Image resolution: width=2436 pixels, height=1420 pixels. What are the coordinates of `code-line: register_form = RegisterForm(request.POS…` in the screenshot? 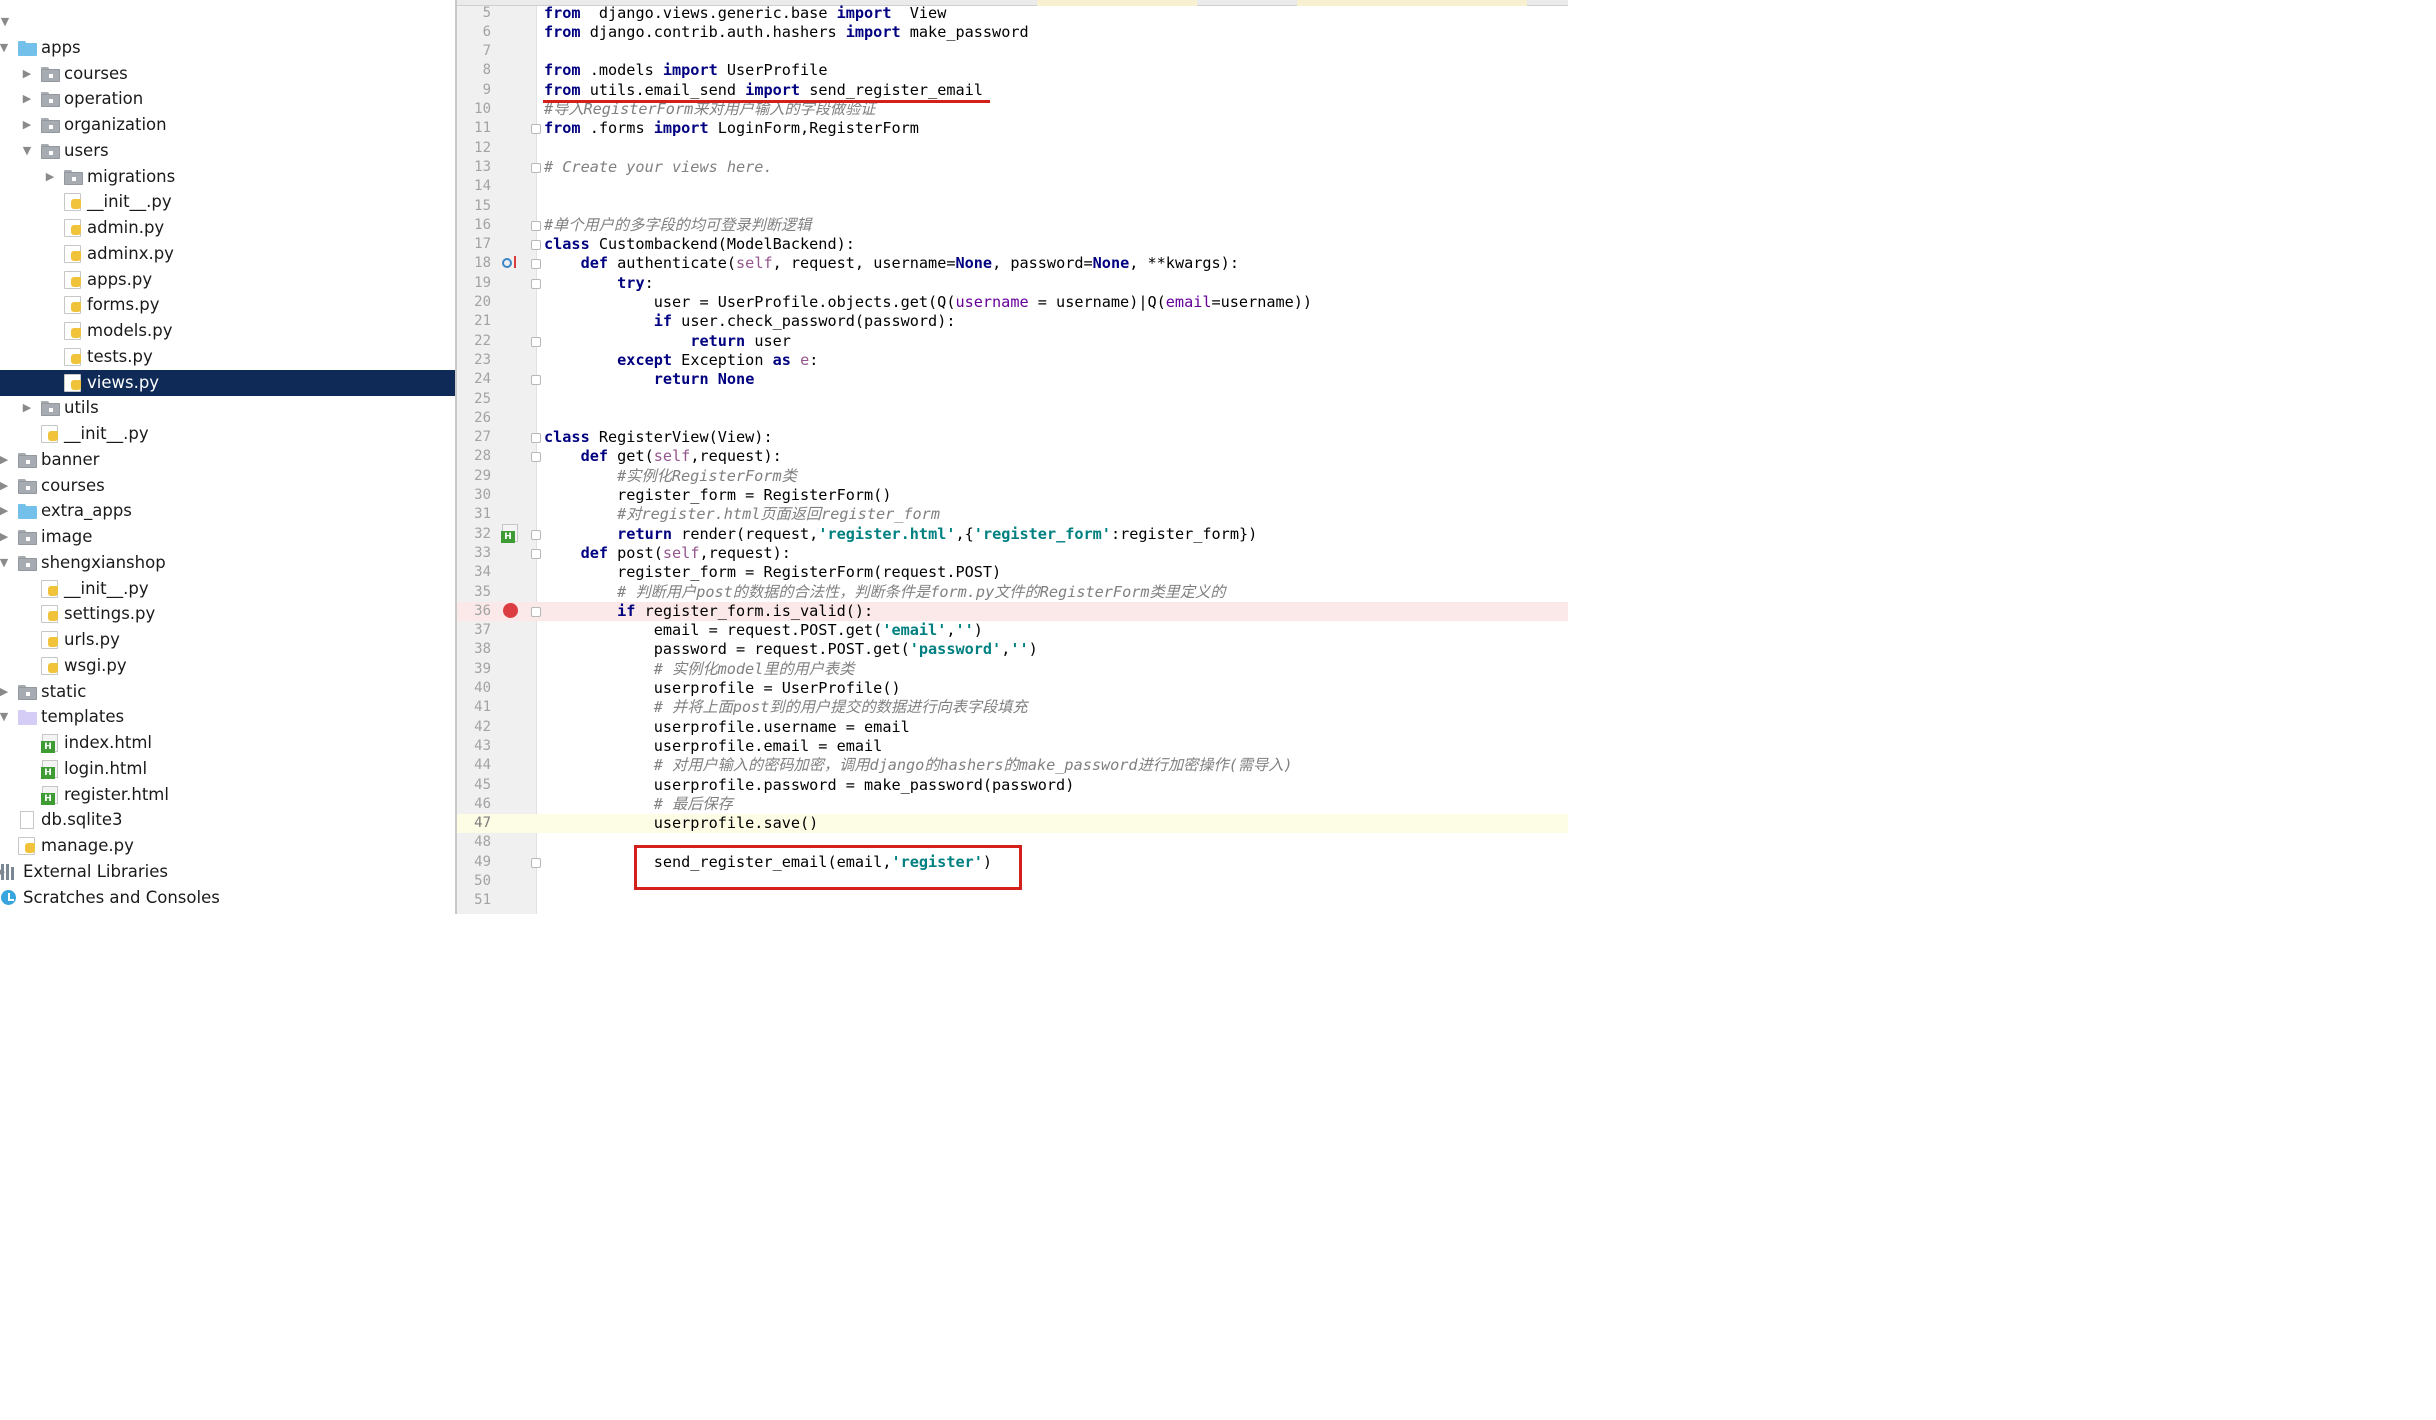 It's located at (772, 572).